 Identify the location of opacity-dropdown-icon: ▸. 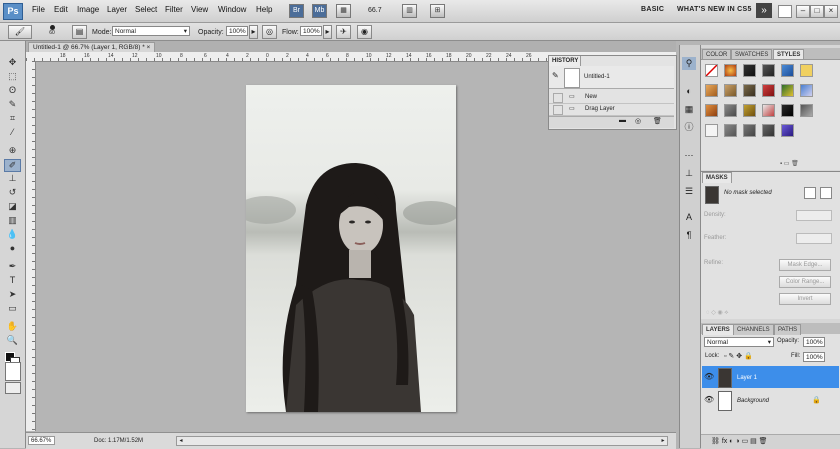
(253, 32).